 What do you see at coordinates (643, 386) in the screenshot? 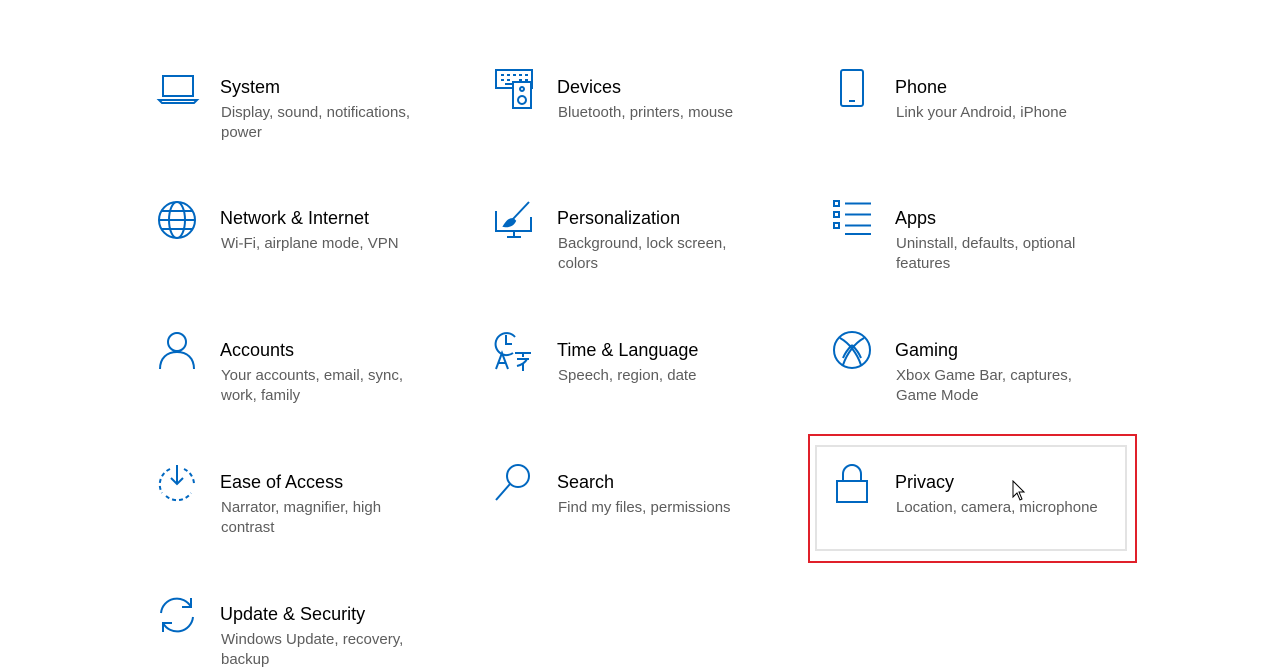
I see `settings-tile-time-language: Time & Language Speech, region, date` at bounding box center [643, 386].